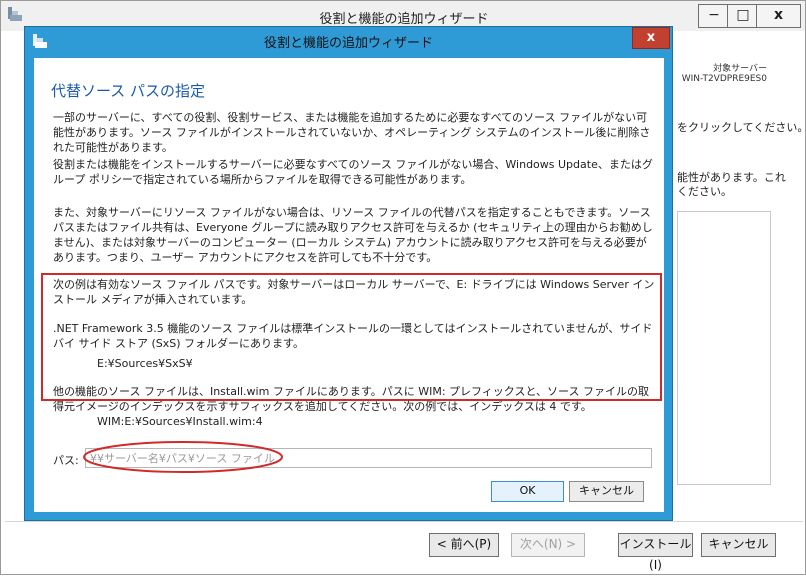 The height and width of the screenshot is (576, 806). What do you see at coordinates (128, 91) in the screenshot?
I see `page-title: 代替ソース パスの指定` at bounding box center [128, 91].